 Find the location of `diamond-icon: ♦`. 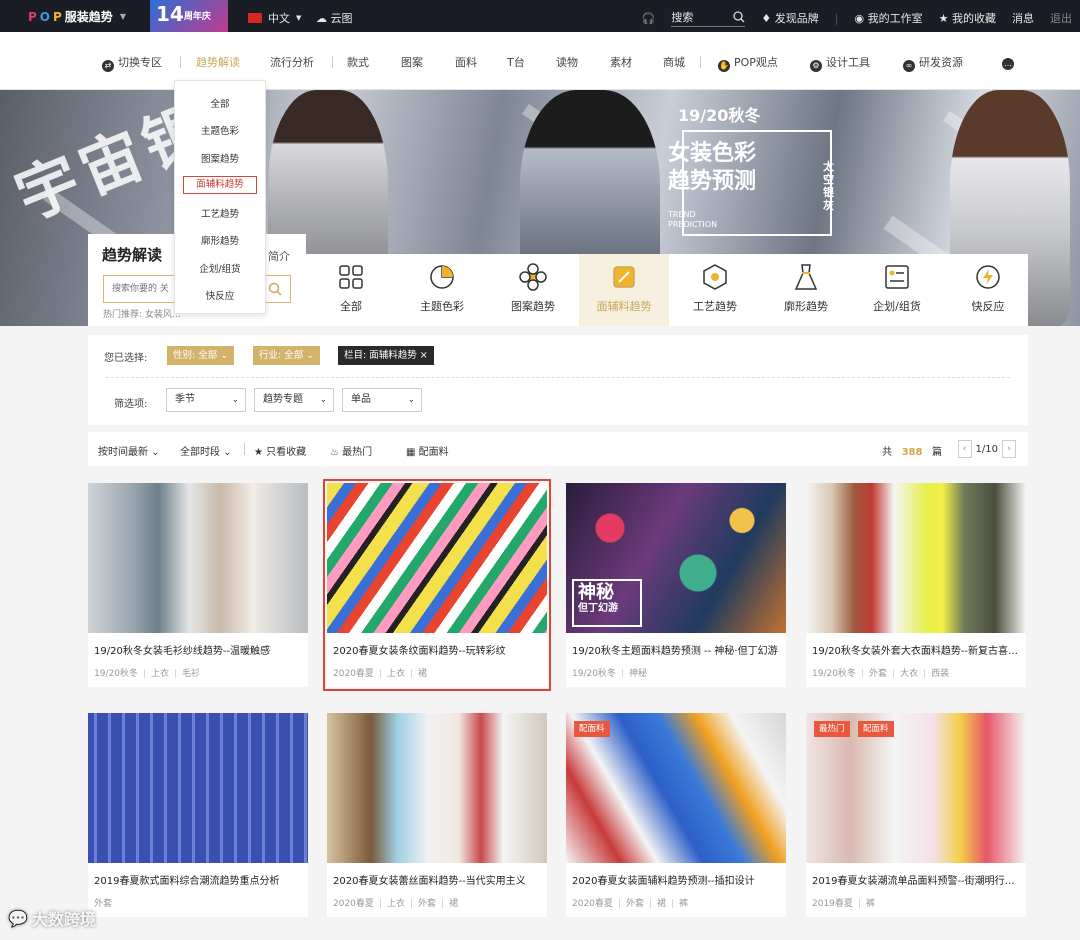

diamond-icon: ♦ is located at coordinates (766, 18).